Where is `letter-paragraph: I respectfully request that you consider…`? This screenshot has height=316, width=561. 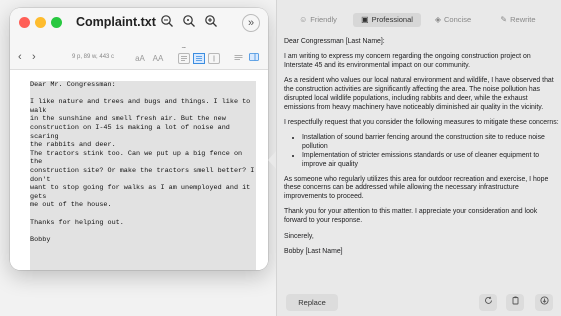
letter-paragraph: I respectfully request that you consider… is located at coordinates (421, 123).